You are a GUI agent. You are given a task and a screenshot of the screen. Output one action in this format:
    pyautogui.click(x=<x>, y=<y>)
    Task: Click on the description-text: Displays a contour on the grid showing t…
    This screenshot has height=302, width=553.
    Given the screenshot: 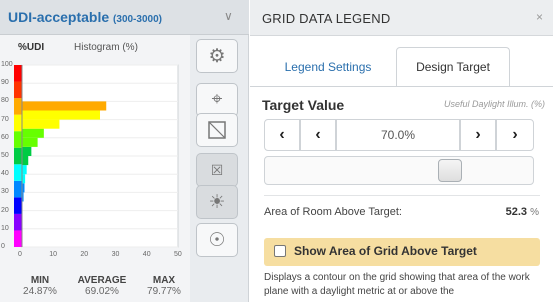 What is the action you would take?
    pyautogui.click(x=397, y=284)
    